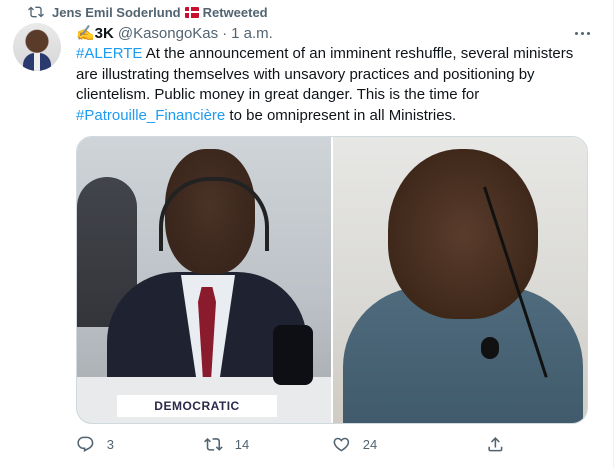 The width and height of the screenshot is (614, 468). What do you see at coordinates (226, 444) in the screenshot?
I see `retweet-button: 14` at bounding box center [226, 444].